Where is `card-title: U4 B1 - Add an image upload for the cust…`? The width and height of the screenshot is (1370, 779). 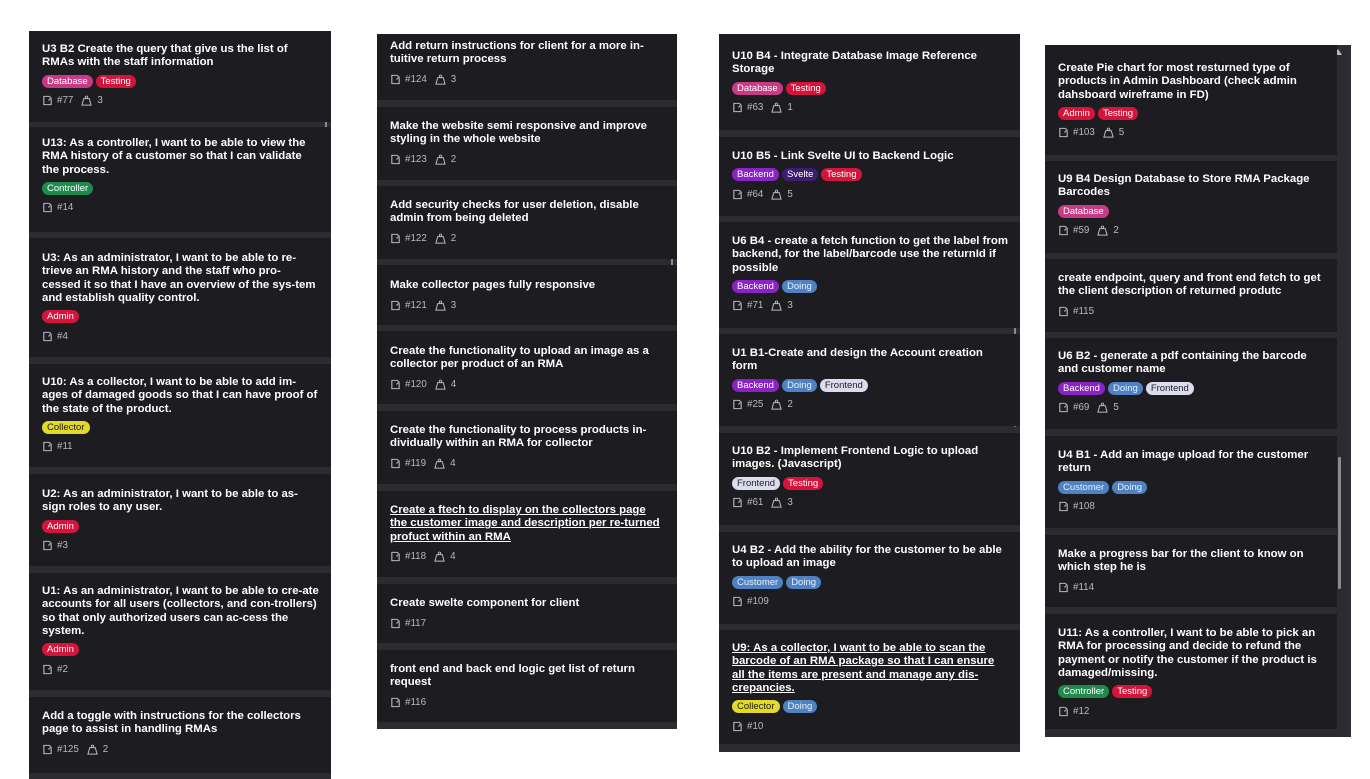 card-title: U4 B1 - Add an image upload for the cust… is located at coordinates (1191, 462).